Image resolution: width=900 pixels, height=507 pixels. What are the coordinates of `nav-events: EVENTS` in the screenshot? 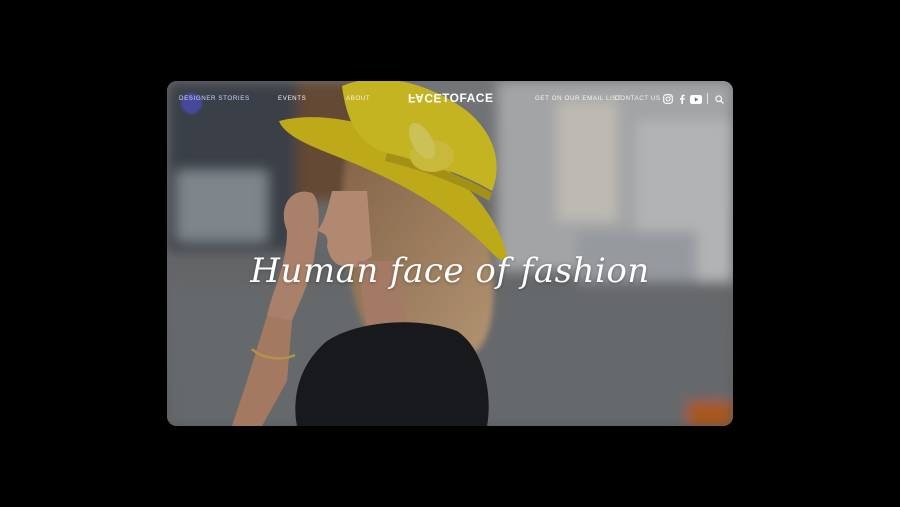 It's located at (292, 98).